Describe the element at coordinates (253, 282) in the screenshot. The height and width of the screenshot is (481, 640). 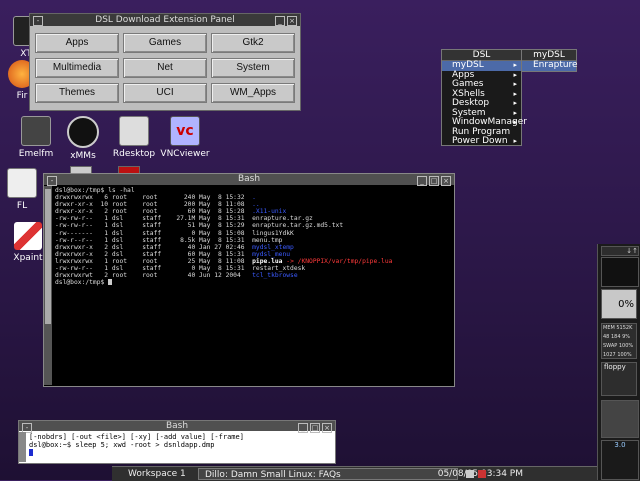
I see `terminal-end-prompt: dsl@box:/tmp$` at that location.